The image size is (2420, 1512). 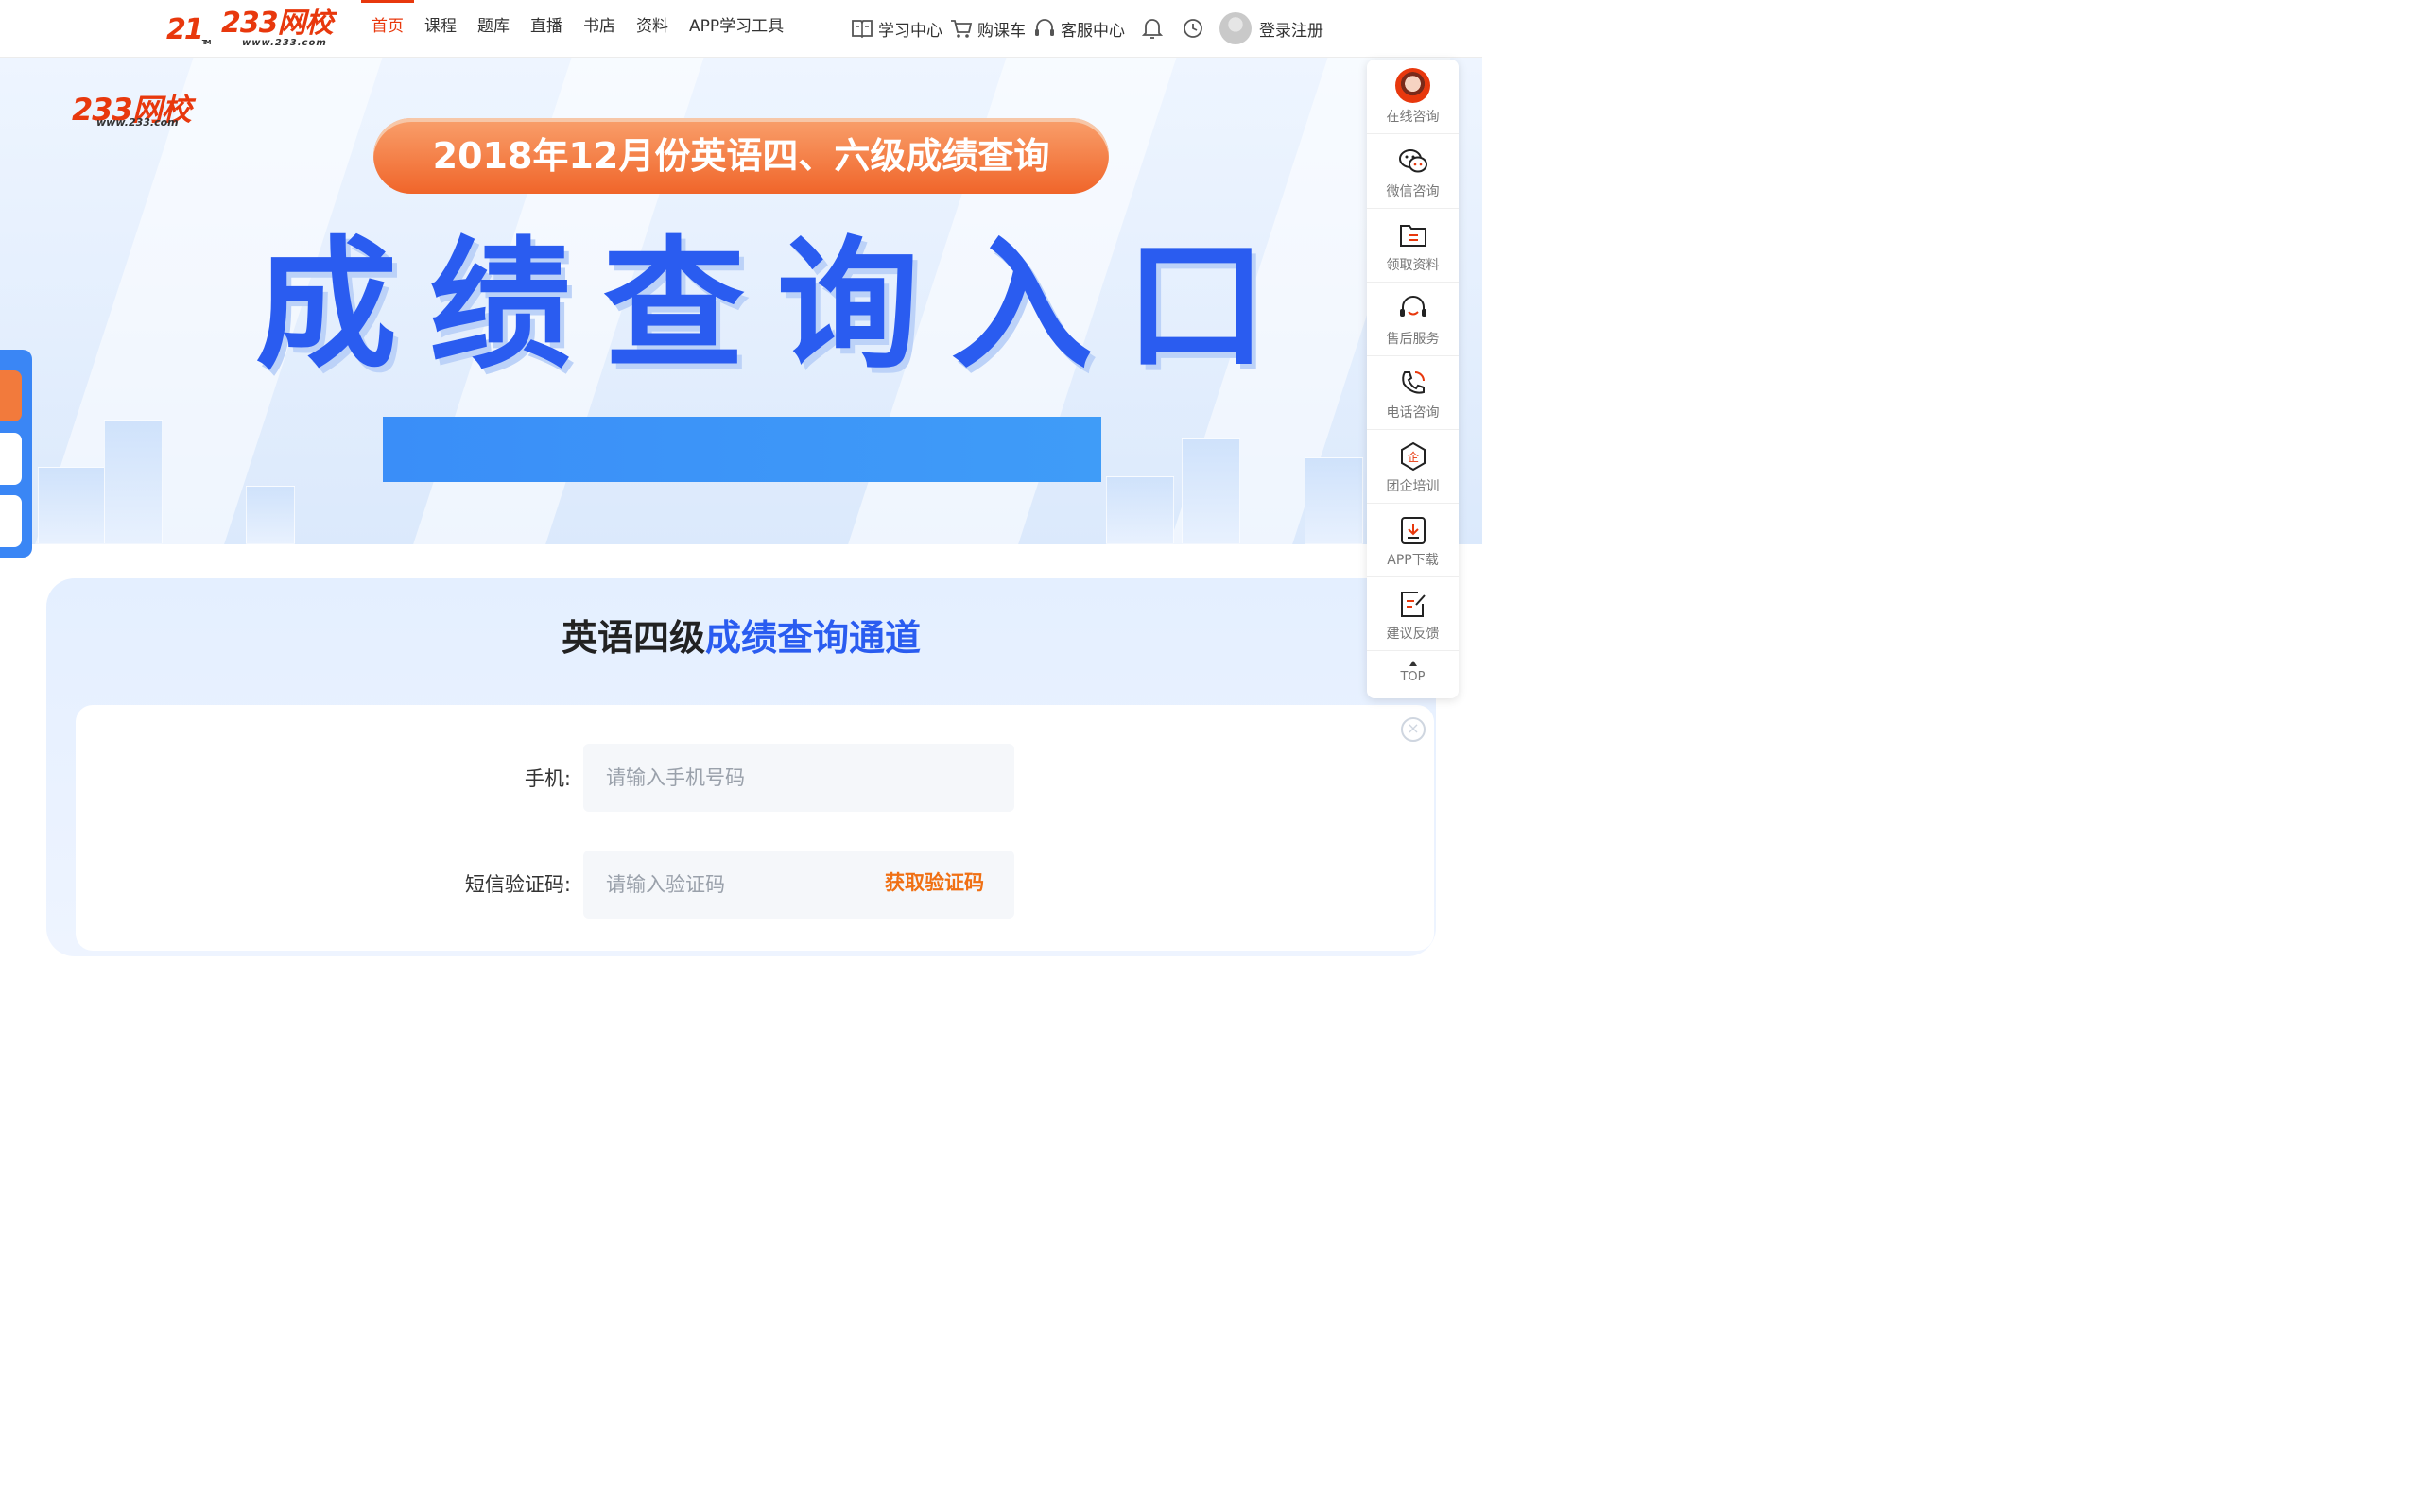 What do you see at coordinates (1413, 117) in the screenshot?
I see `sidebar-item-label: 在线咨询` at bounding box center [1413, 117].